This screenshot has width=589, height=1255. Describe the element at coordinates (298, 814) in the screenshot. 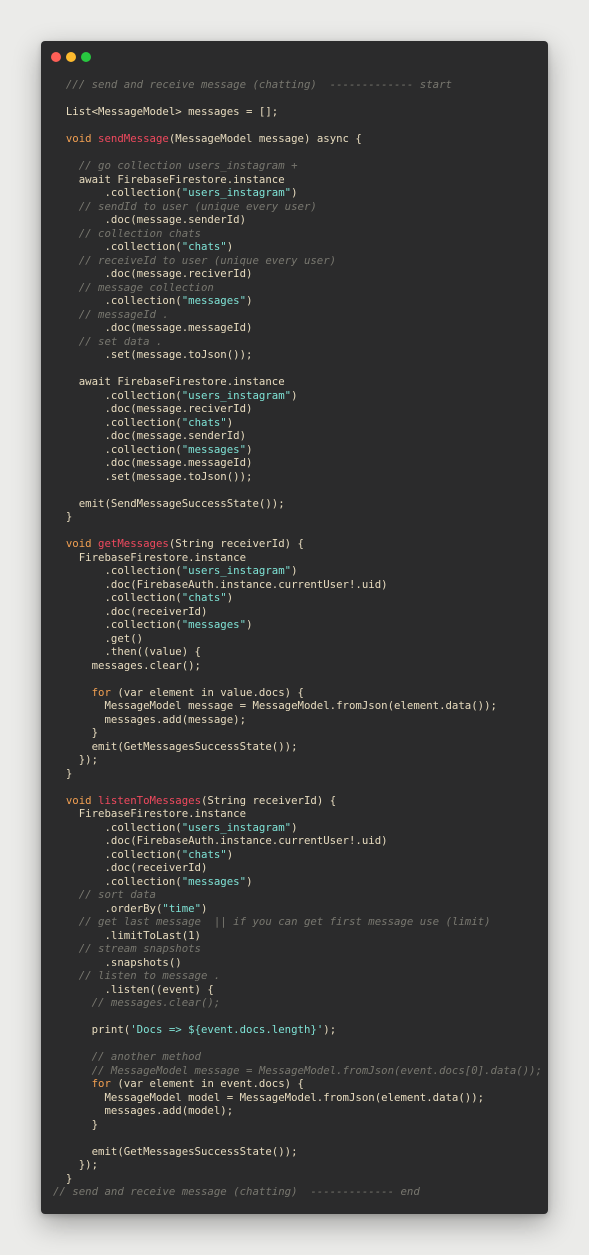

I see `code-line: FirebaseFirestore.instance` at that location.